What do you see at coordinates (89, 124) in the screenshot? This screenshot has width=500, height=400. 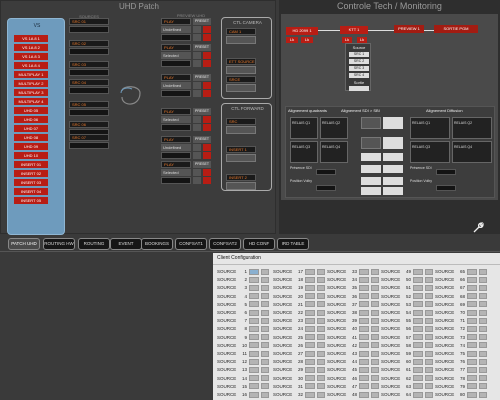 I see `source-button: SRC 06` at bounding box center [89, 124].